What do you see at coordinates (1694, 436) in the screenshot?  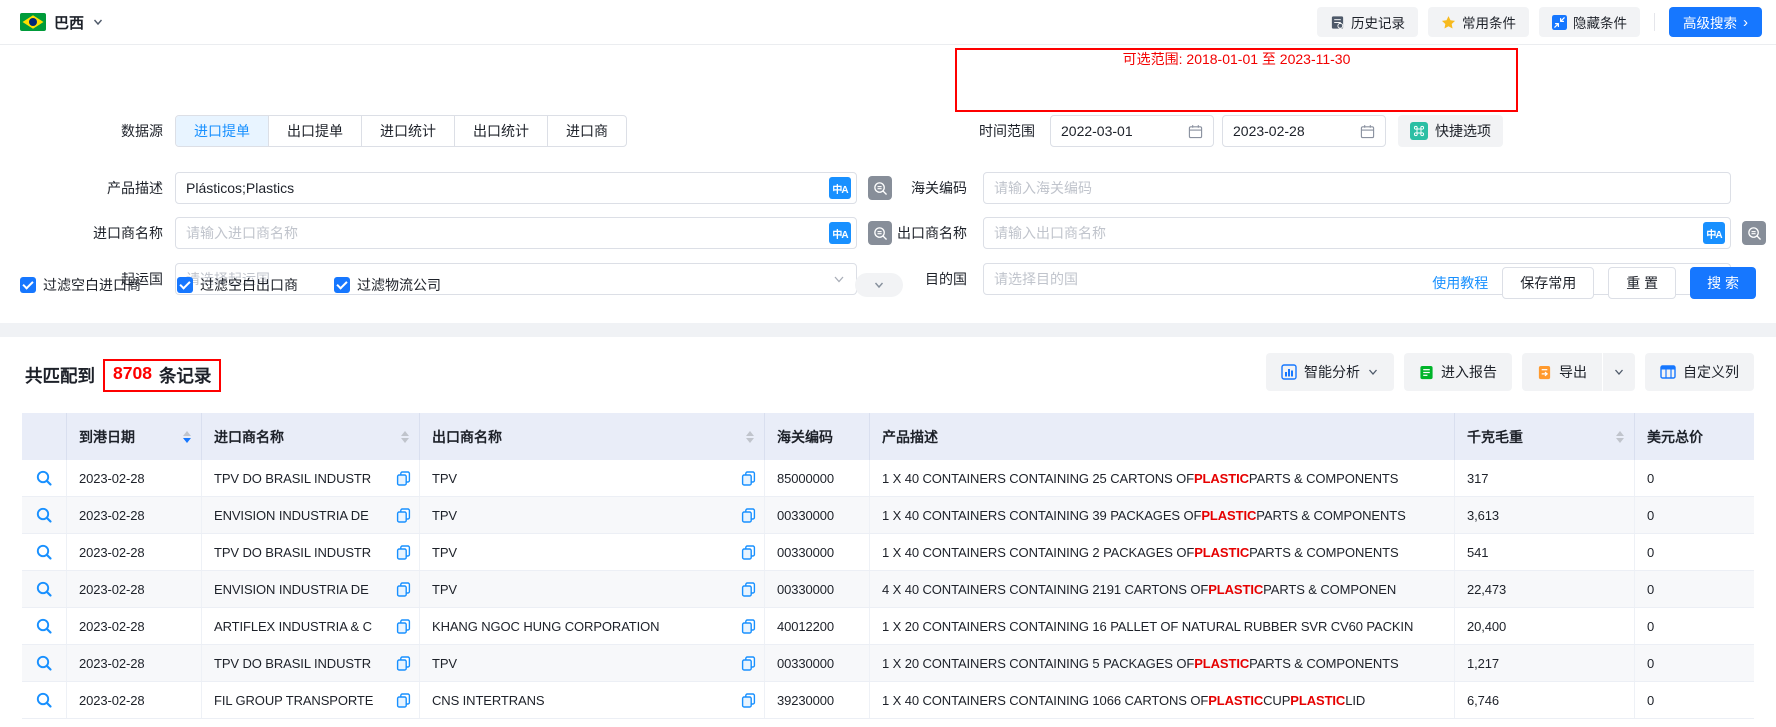 I see `column-header-8: 美元总价` at bounding box center [1694, 436].